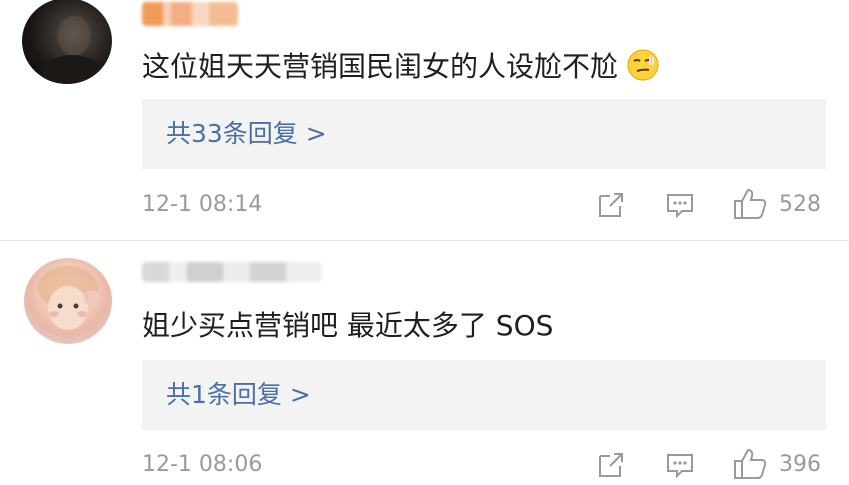 Image resolution: width=849 pixels, height=485 pixels. What do you see at coordinates (348, 325) in the screenshot?
I see `comment-text: 姐少买点营销吧 最近太多了 SOS` at bounding box center [348, 325].